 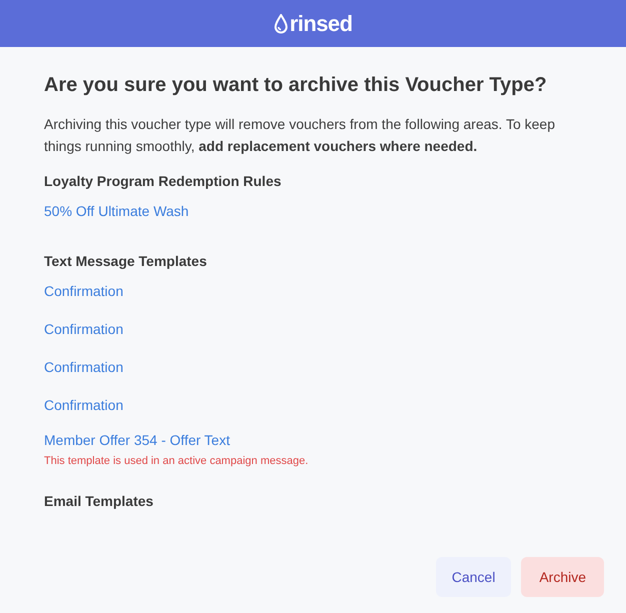 What do you see at coordinates (321, 23) in the screenshot?
I see `logo-text: rinsed` at bounding box center [321, 23].